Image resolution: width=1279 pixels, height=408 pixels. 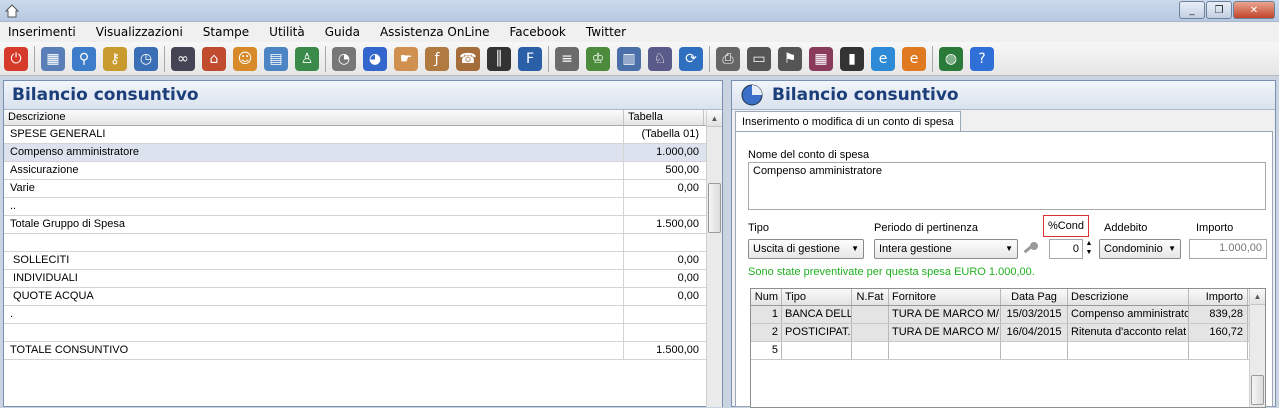 I want to click on tipo-select: Uscita di gestione ▼, so click(x=806, y=249).